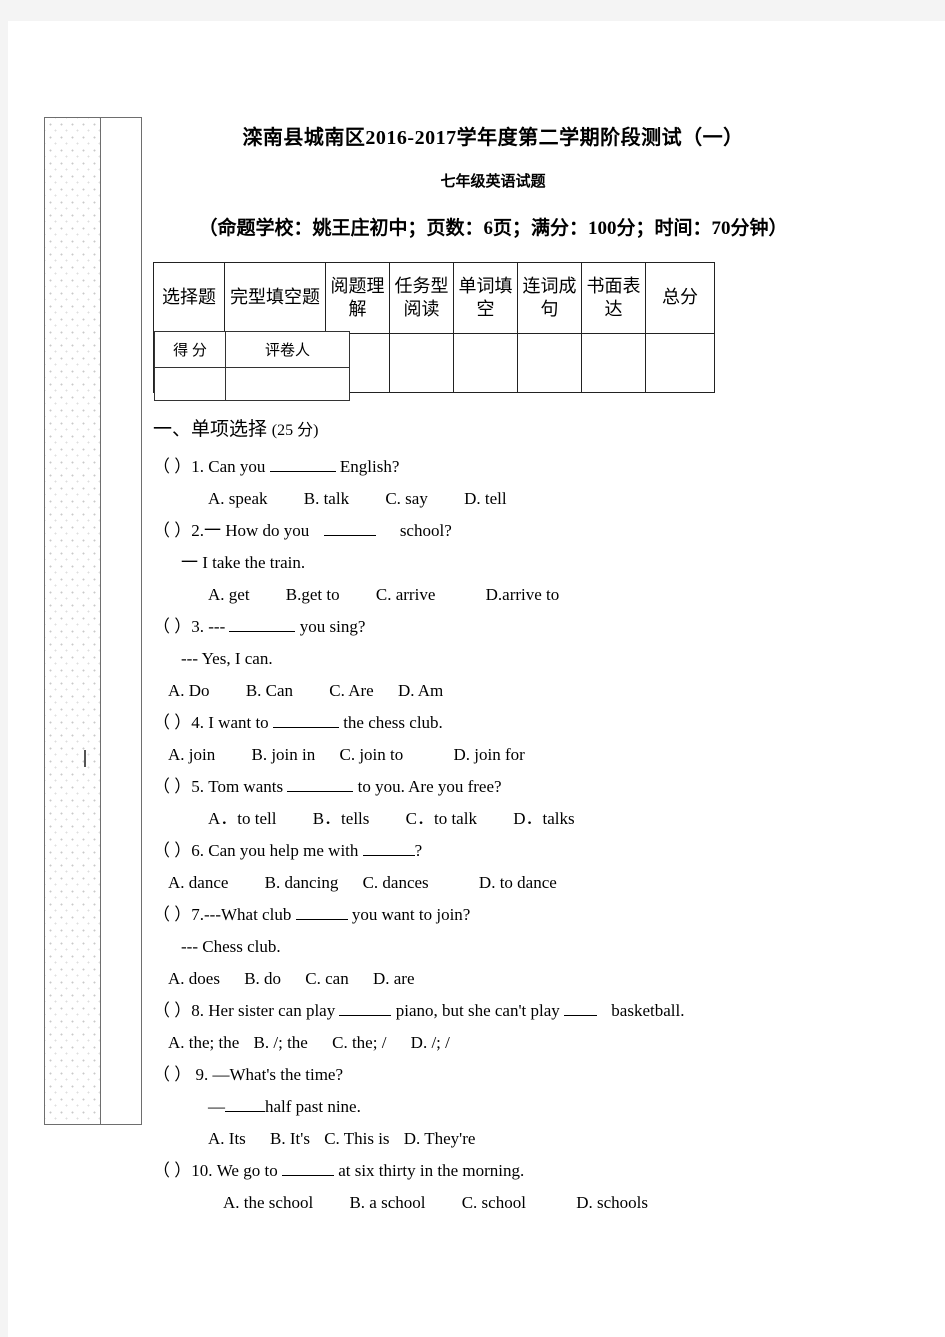 This screenshot has width=945, height=1337. I want to click on question-stem: （ ）5. Tom wants to you. Are you free?, so click(538, 787).